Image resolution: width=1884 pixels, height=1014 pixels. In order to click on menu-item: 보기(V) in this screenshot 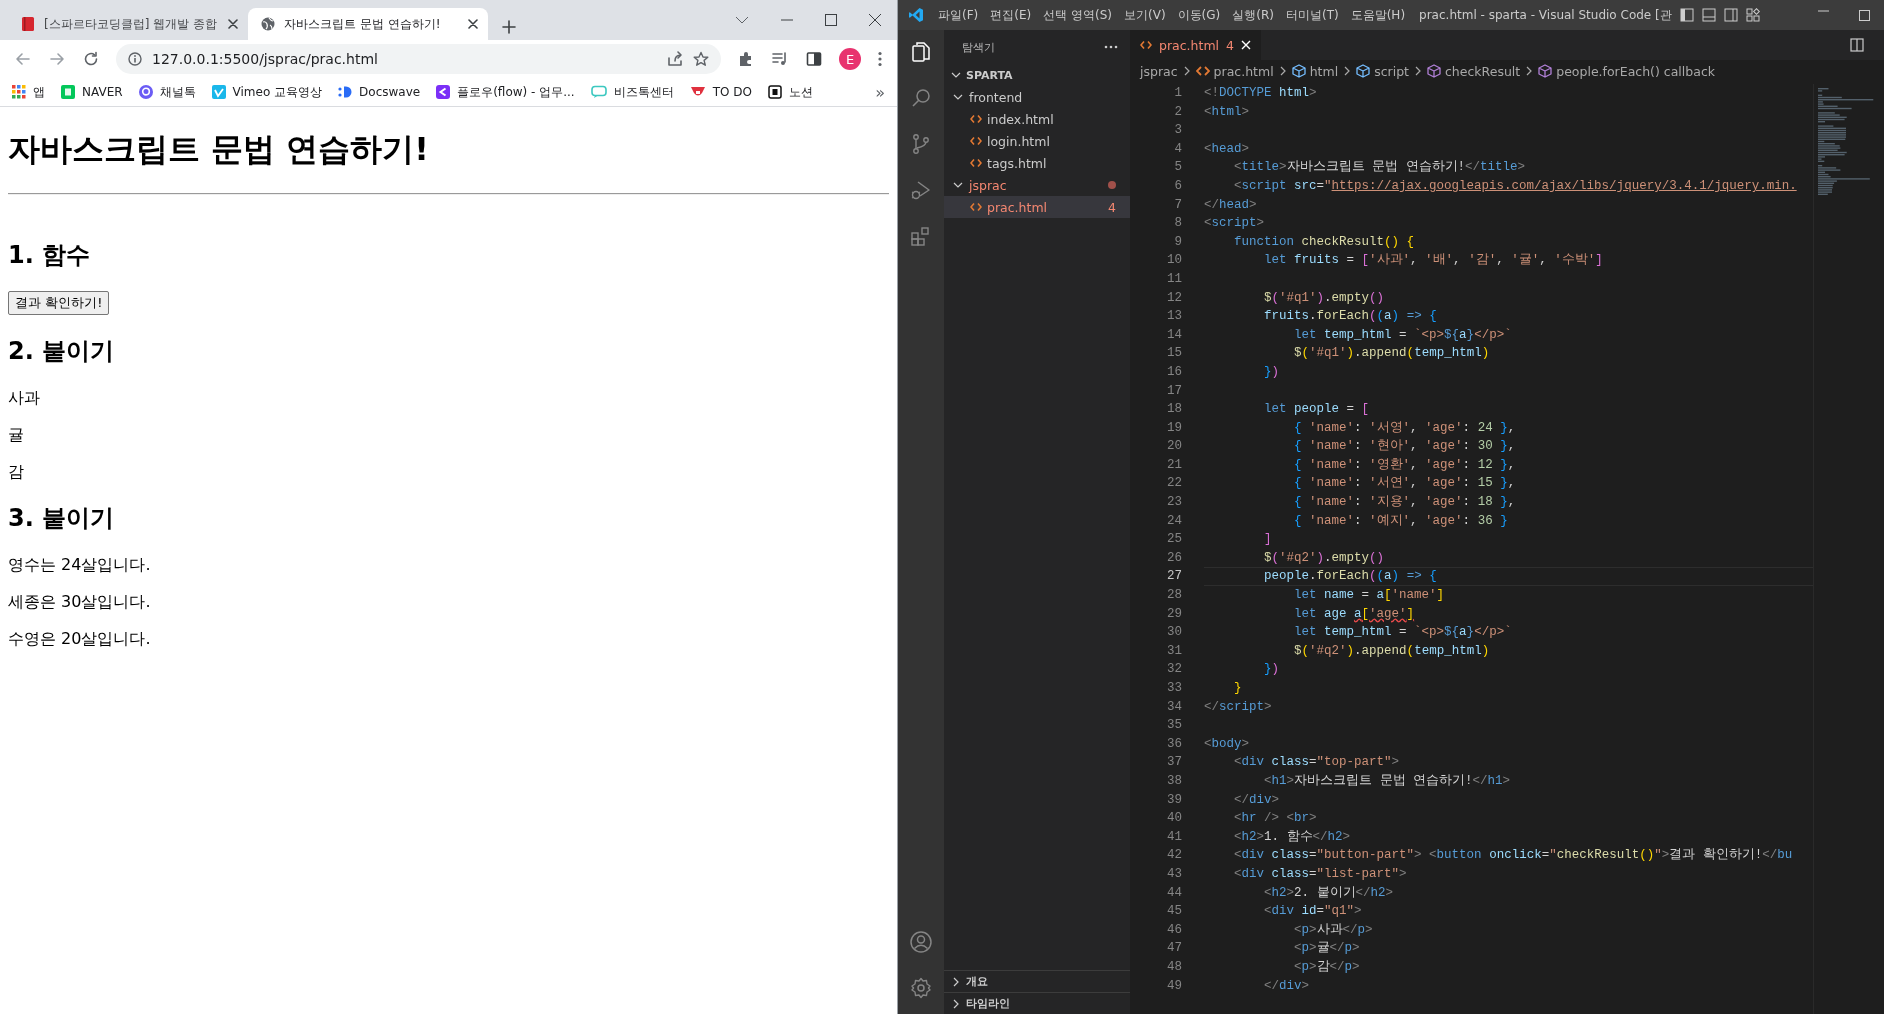, I will do `click(1145, 15)`.